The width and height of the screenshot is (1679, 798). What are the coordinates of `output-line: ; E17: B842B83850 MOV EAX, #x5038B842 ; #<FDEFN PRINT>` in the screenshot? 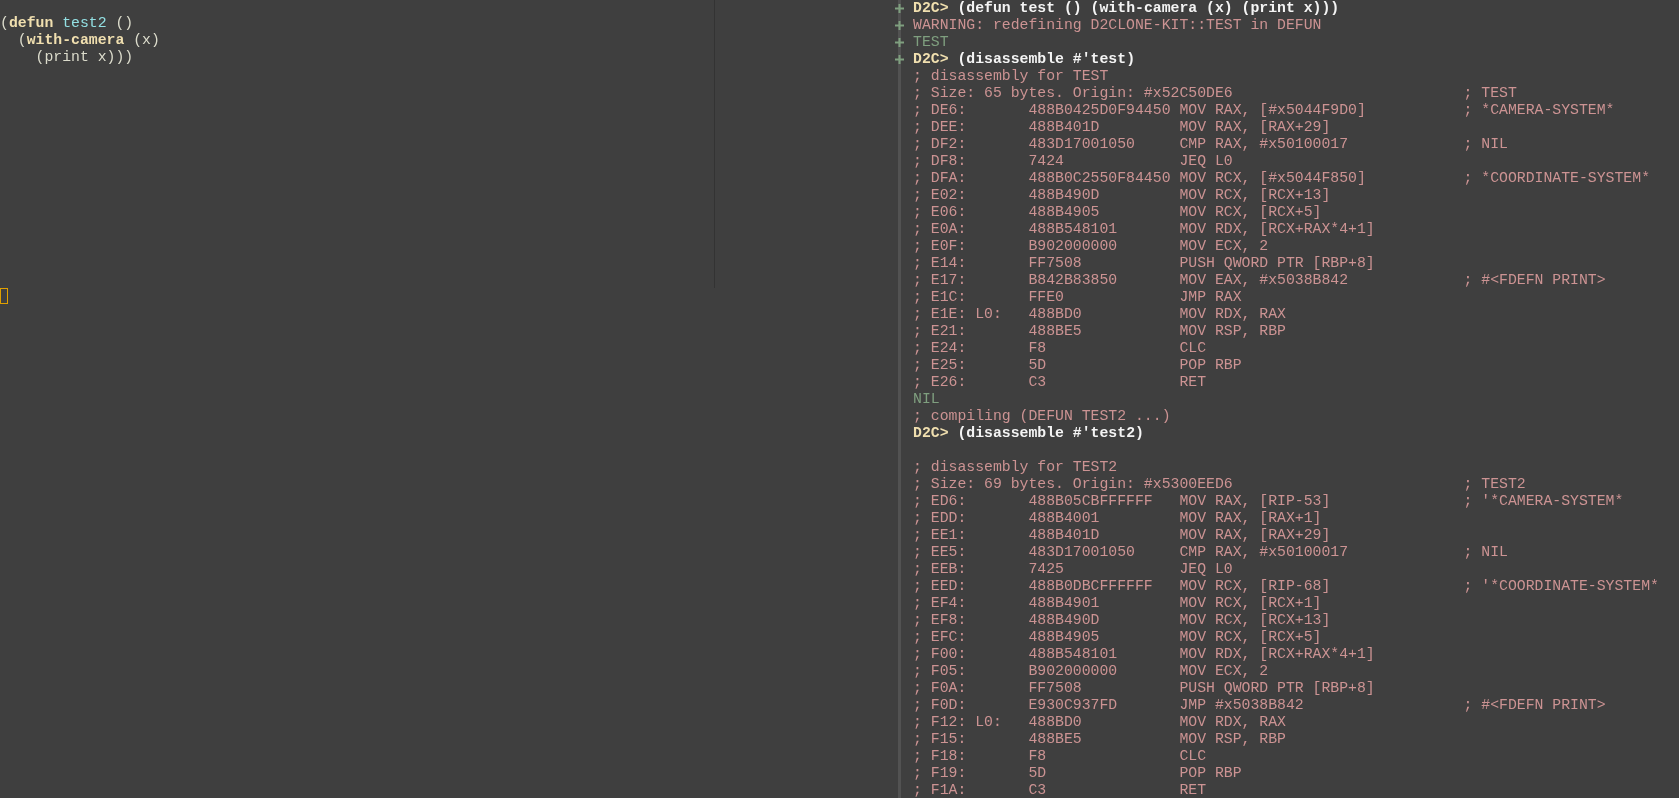 It's located at (1260, 280).